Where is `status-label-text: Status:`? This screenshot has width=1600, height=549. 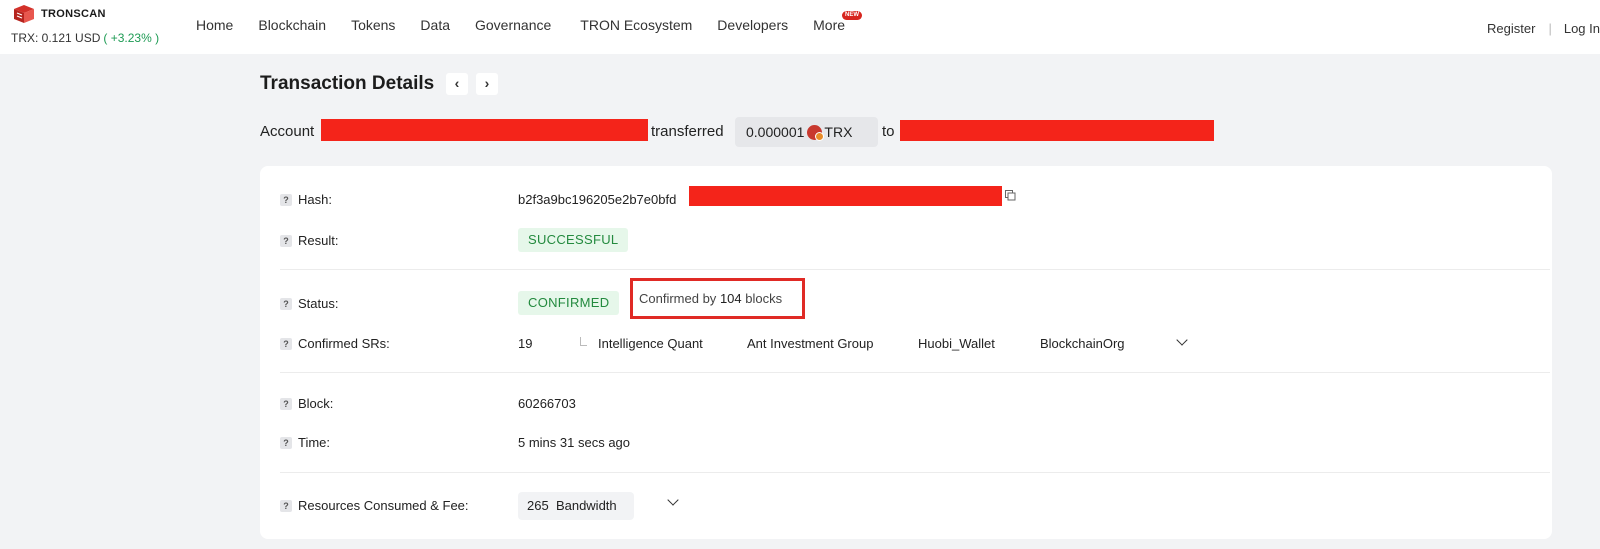
status-label-text: Status: is located at coordinates (318, 303).